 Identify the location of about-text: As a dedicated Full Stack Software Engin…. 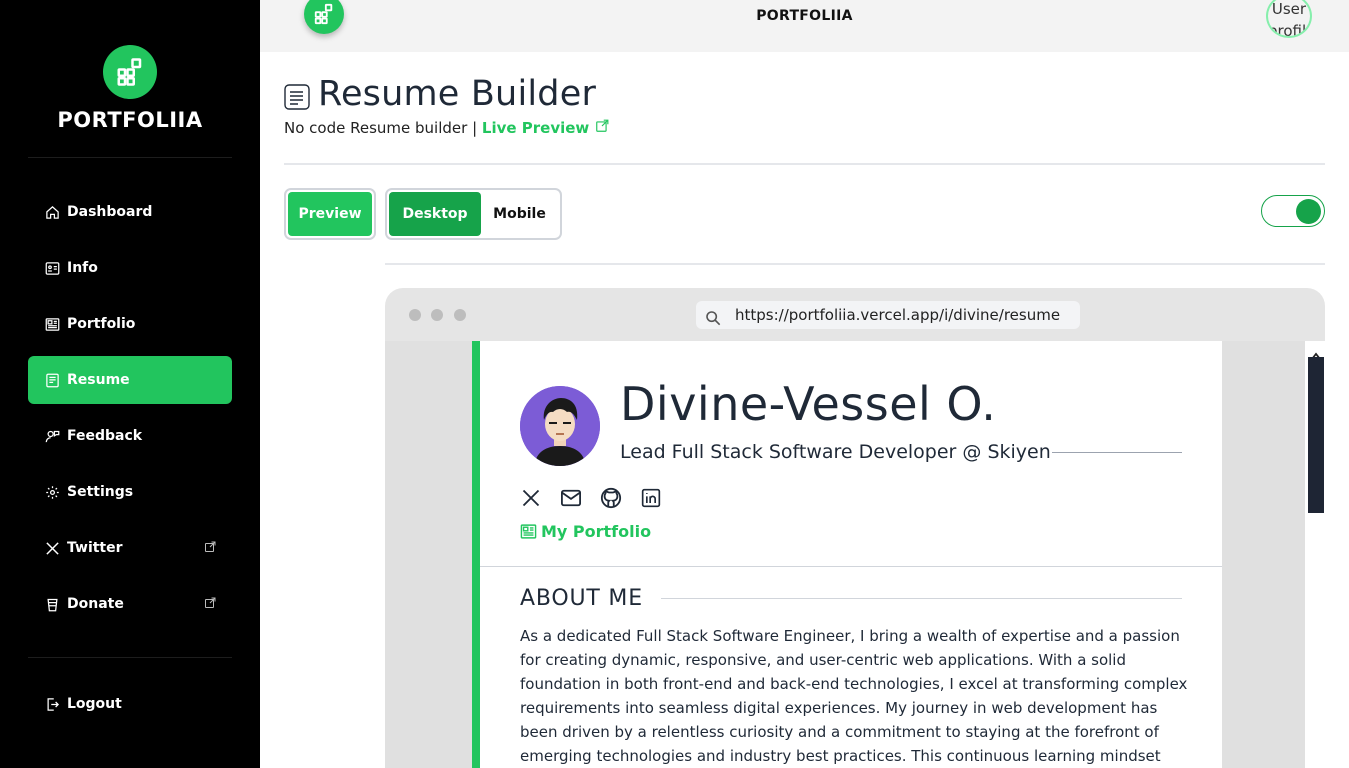
(854, 696).